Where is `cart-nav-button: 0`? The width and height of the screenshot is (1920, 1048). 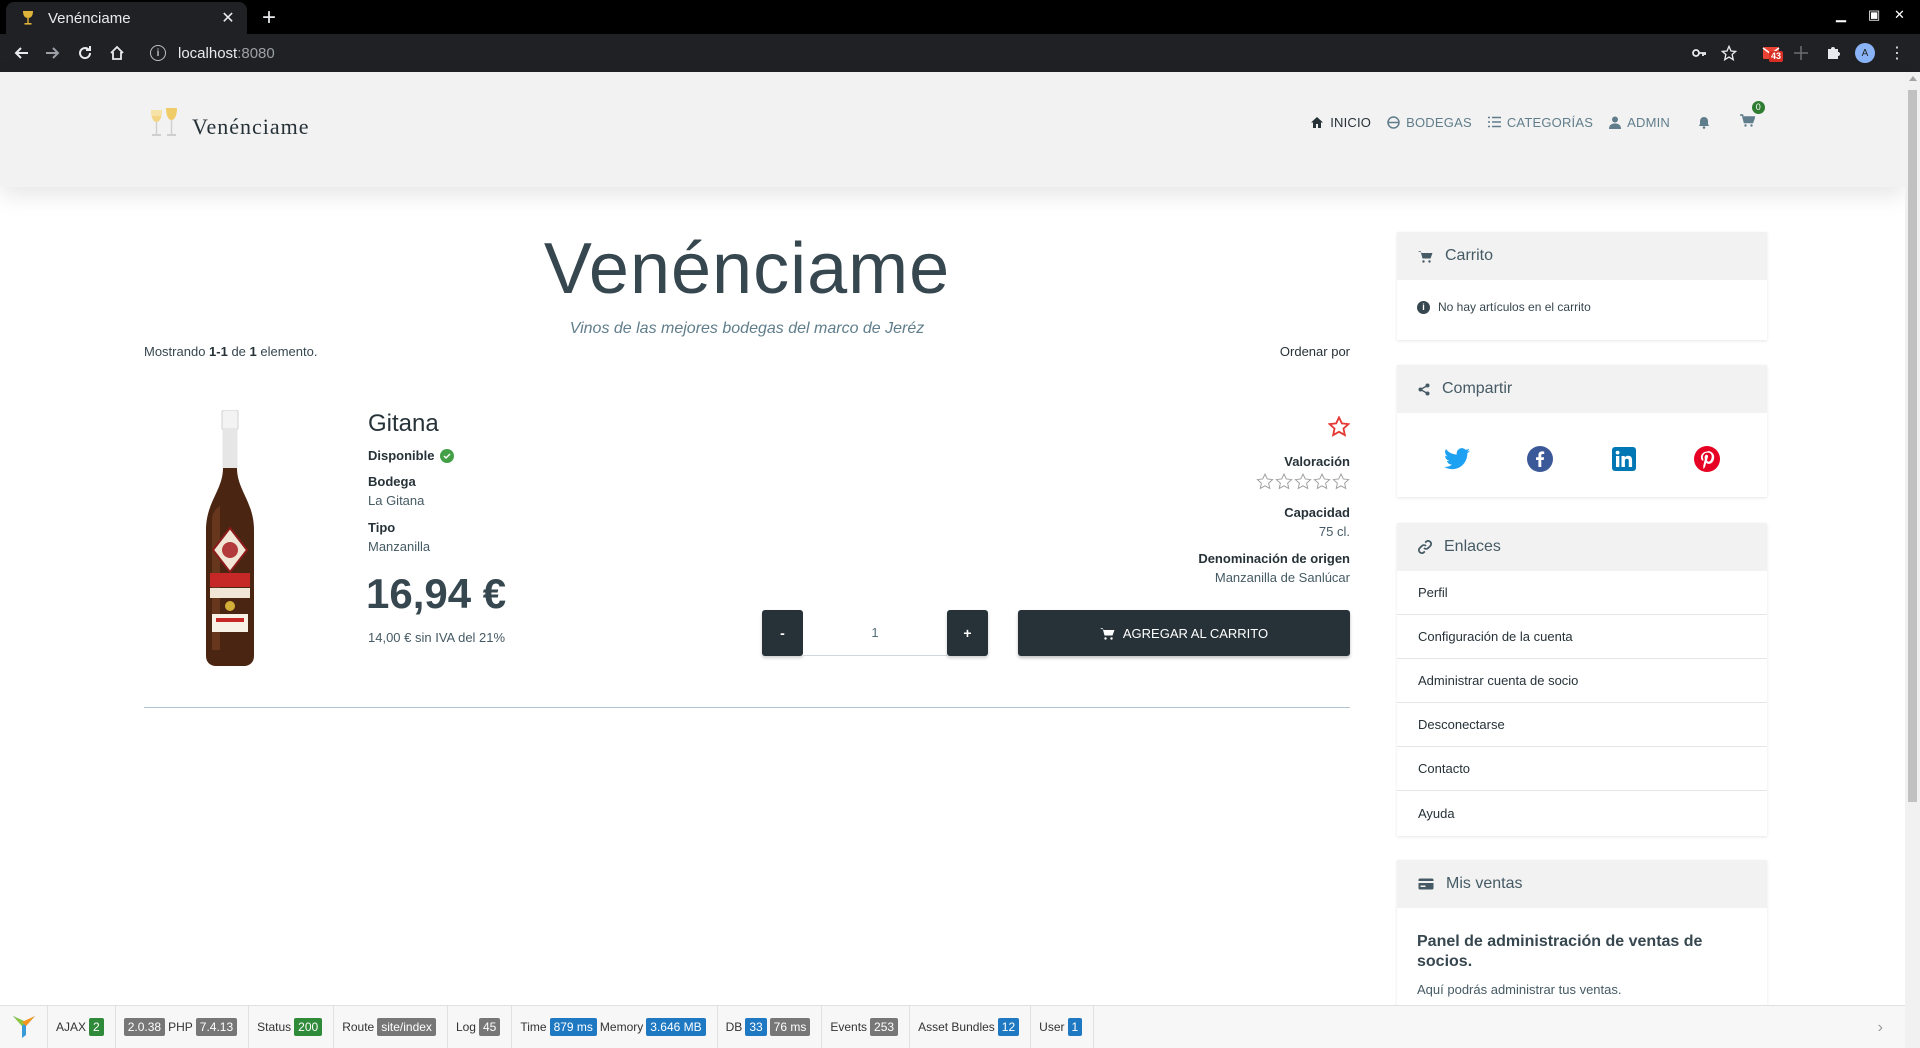 cart-nav-button: 0 is located at coordinates (1752, 115).